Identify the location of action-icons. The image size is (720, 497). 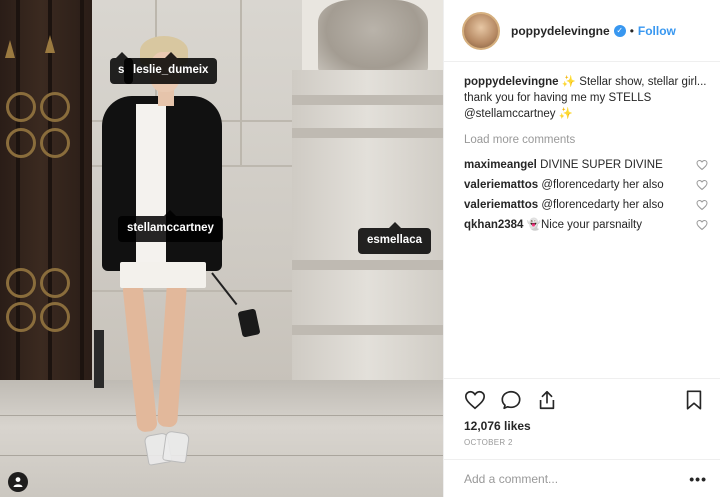
(511, 400).